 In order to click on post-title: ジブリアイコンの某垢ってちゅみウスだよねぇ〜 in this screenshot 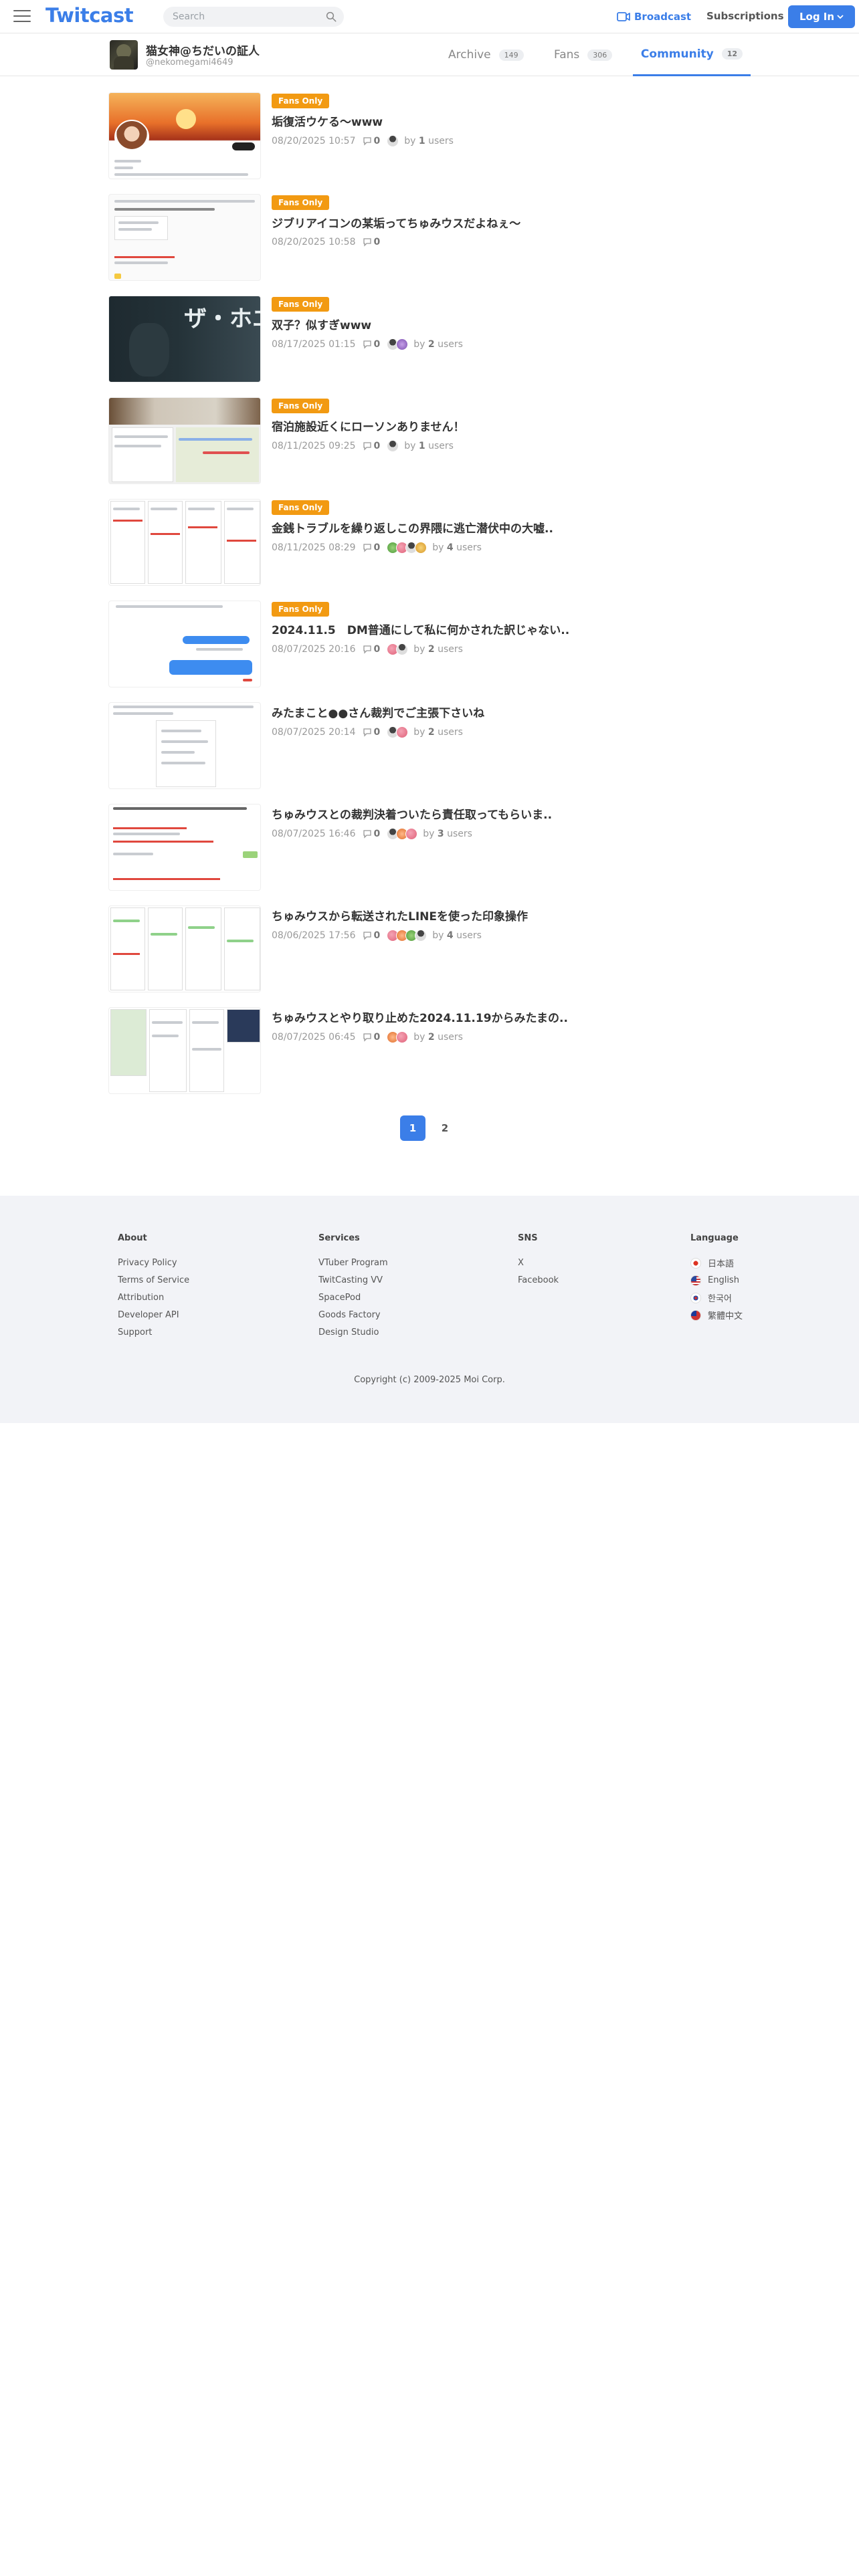, I will do `click(396, 223)`.